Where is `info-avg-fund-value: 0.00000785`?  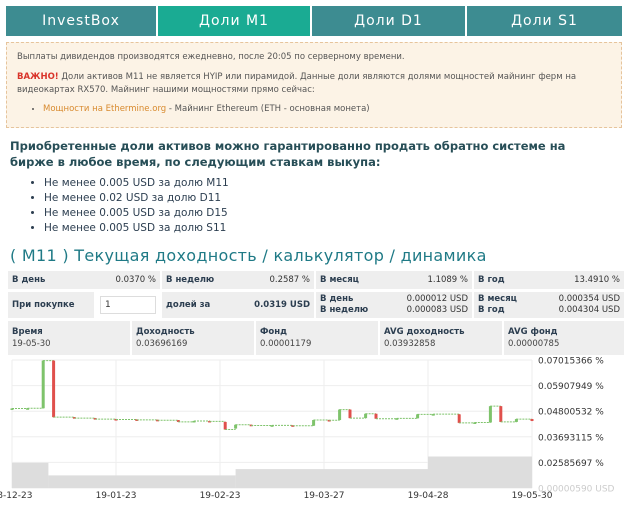
info-avg-fund-value: 0.00000785 is located at coordinates (534, 344).